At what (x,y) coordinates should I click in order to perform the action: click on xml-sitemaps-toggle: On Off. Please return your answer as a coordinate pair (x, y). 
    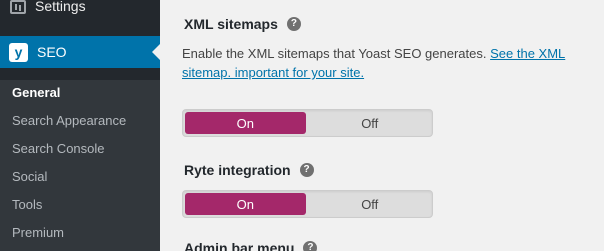
    Looking at the image, I should click on (307, 123).